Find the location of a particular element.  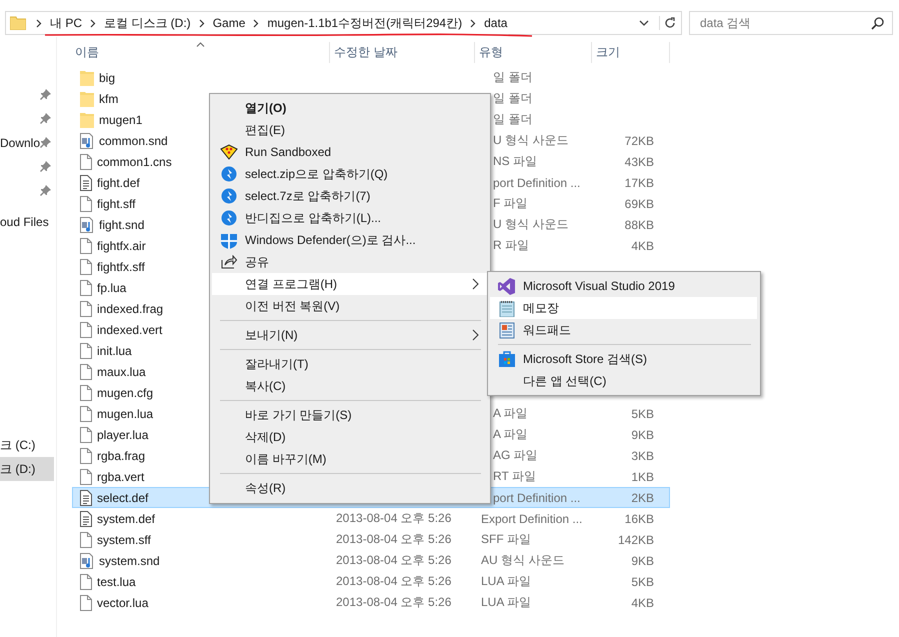

menu-item: 열기(O) is located at coordinates (349, 108).